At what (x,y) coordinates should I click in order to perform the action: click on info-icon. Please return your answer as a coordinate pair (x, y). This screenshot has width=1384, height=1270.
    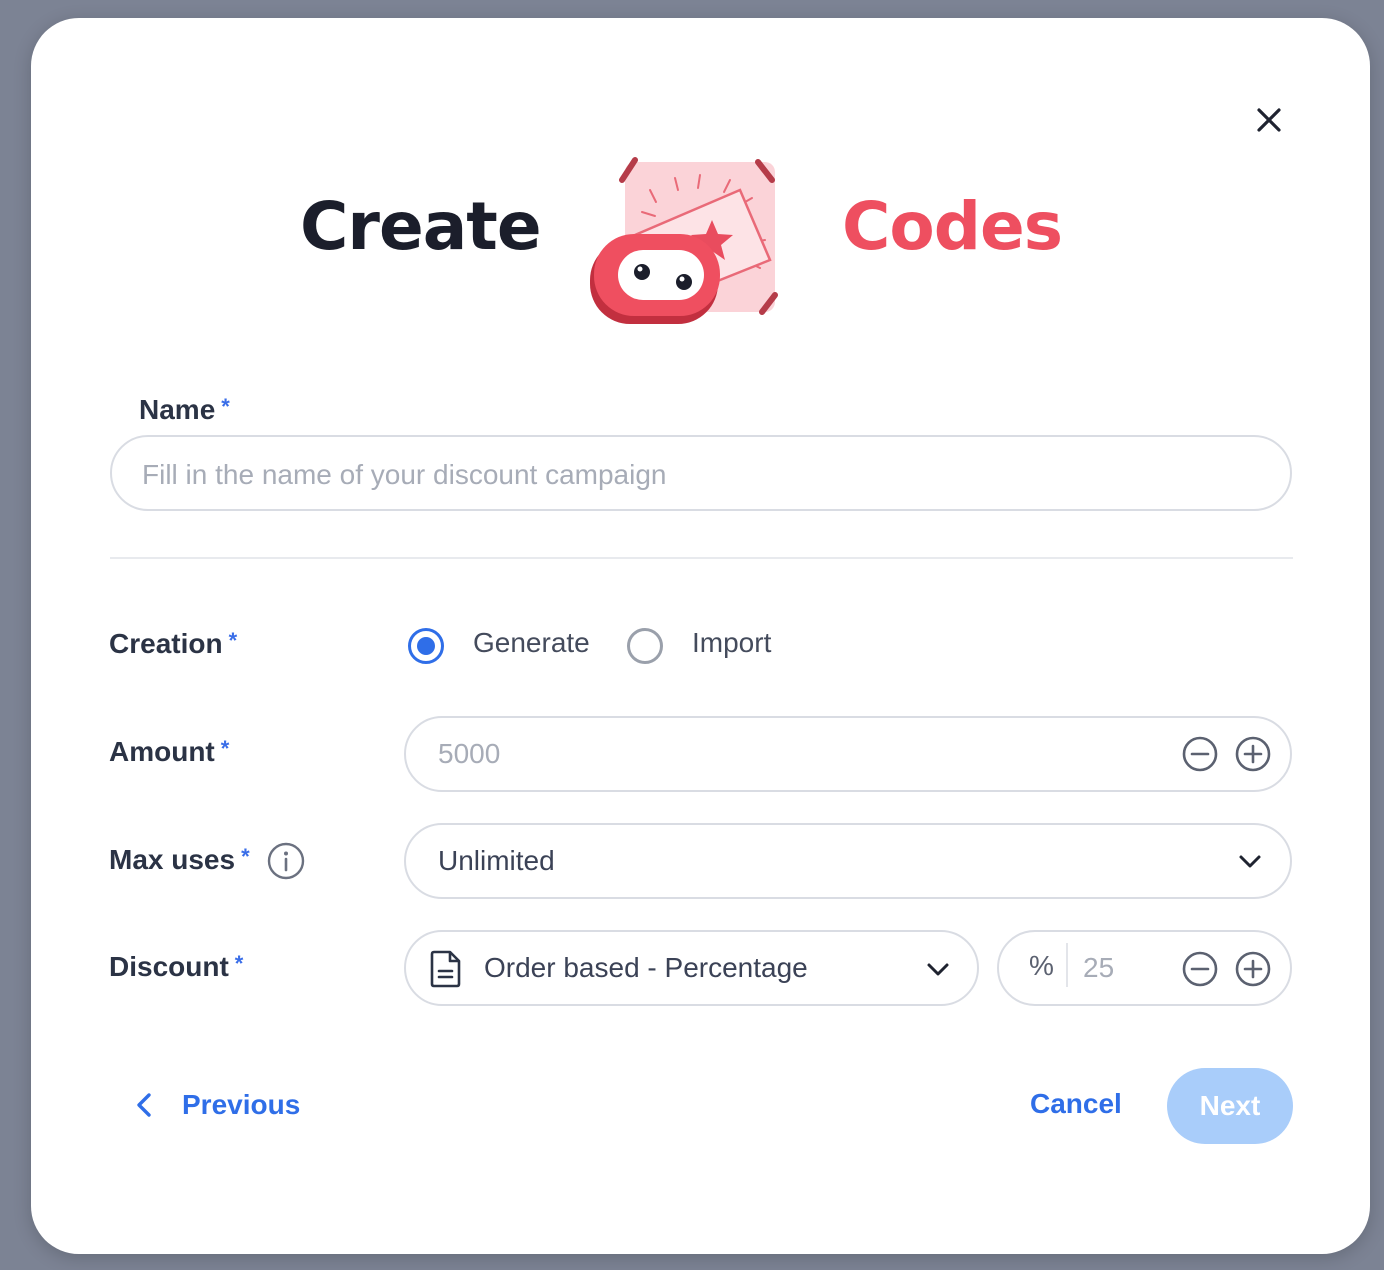
    Looking at the image, I should click on (286, 861).